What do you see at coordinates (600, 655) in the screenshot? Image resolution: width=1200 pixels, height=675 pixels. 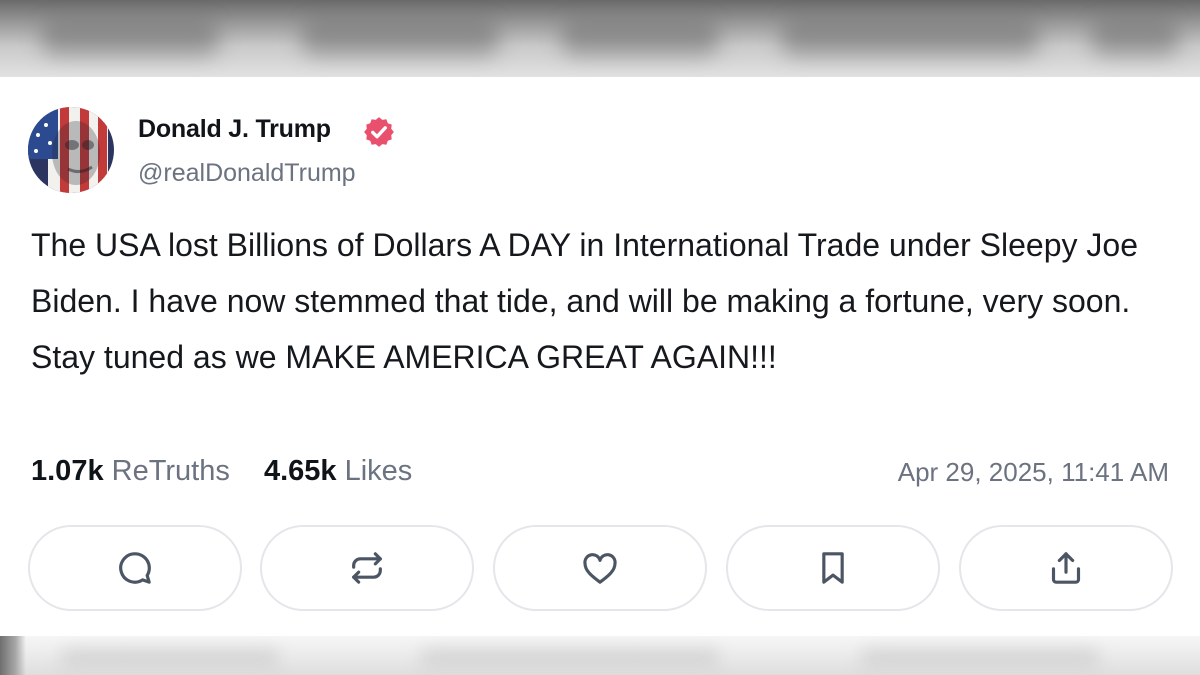 I see `blurred-background-bottom` at bounding box center [600, 655].